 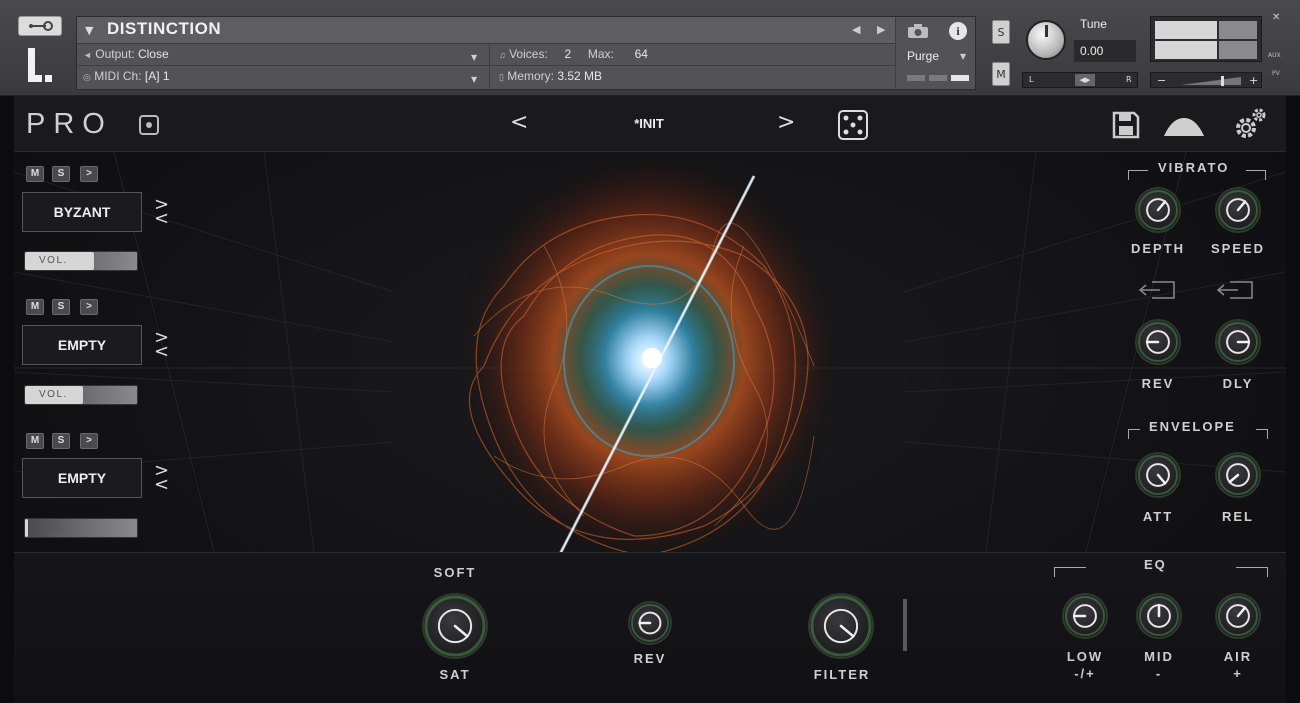 What do you see at coordinates (1001, 74) in the screenshot?
I see `mute-button: M` at bounding box center [1001, 74].